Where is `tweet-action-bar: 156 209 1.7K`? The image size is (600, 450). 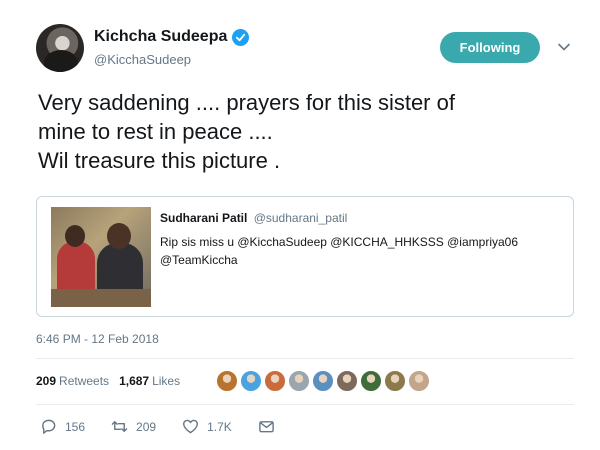
tweet-action-bar: 156 209 1.7K is located at coordinates (170, 426).